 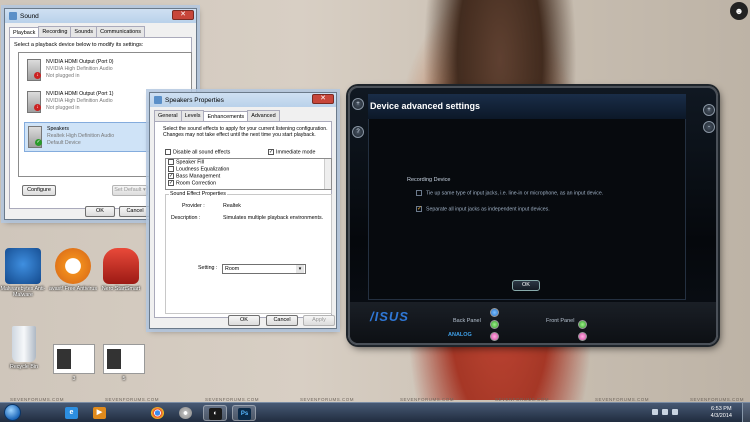 I want to click on taskbar-media-player: ▶, so click(x=100, y=413).